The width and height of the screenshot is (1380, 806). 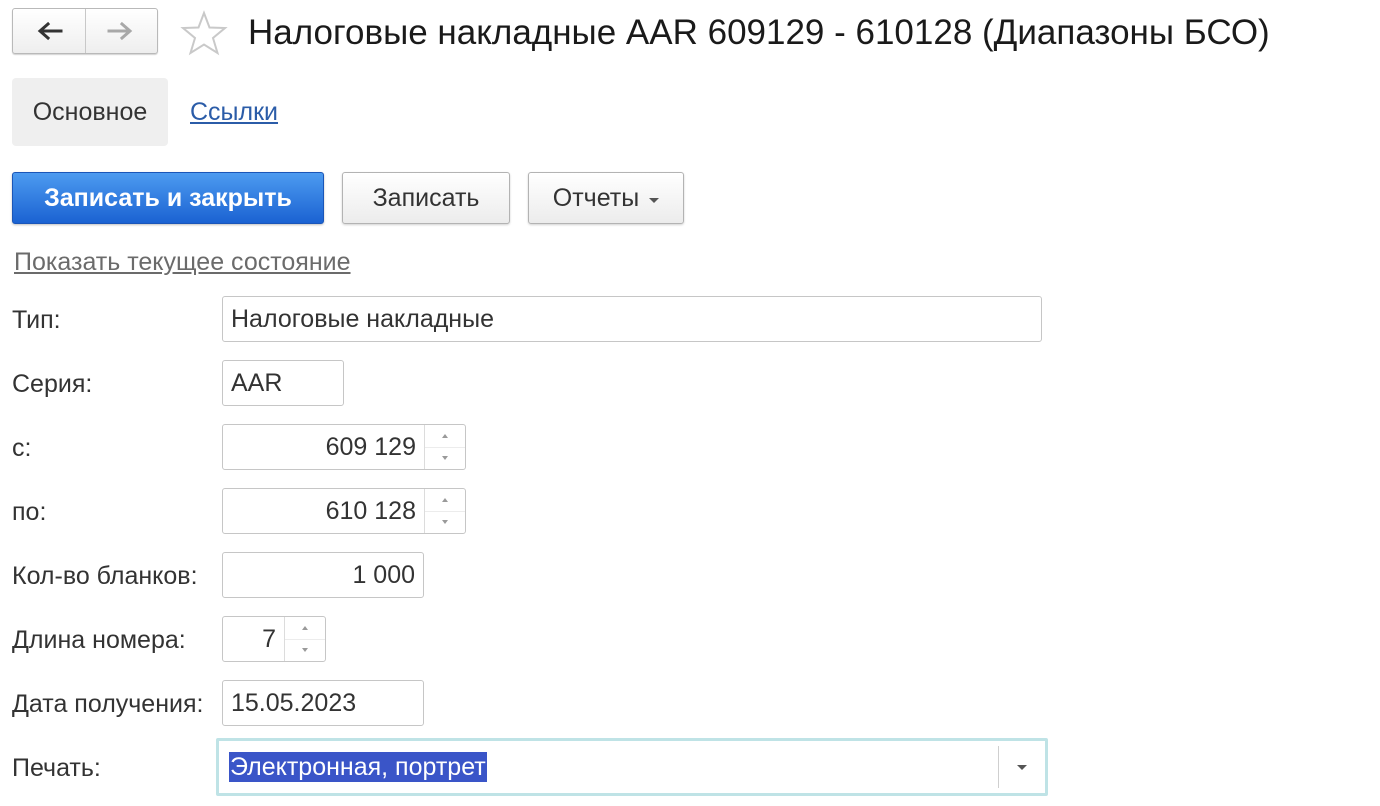 What do you see at coordinates (234, 112) in the screenshot?
I see `tab-links: Ссылки` at bounding box center [234, 112].